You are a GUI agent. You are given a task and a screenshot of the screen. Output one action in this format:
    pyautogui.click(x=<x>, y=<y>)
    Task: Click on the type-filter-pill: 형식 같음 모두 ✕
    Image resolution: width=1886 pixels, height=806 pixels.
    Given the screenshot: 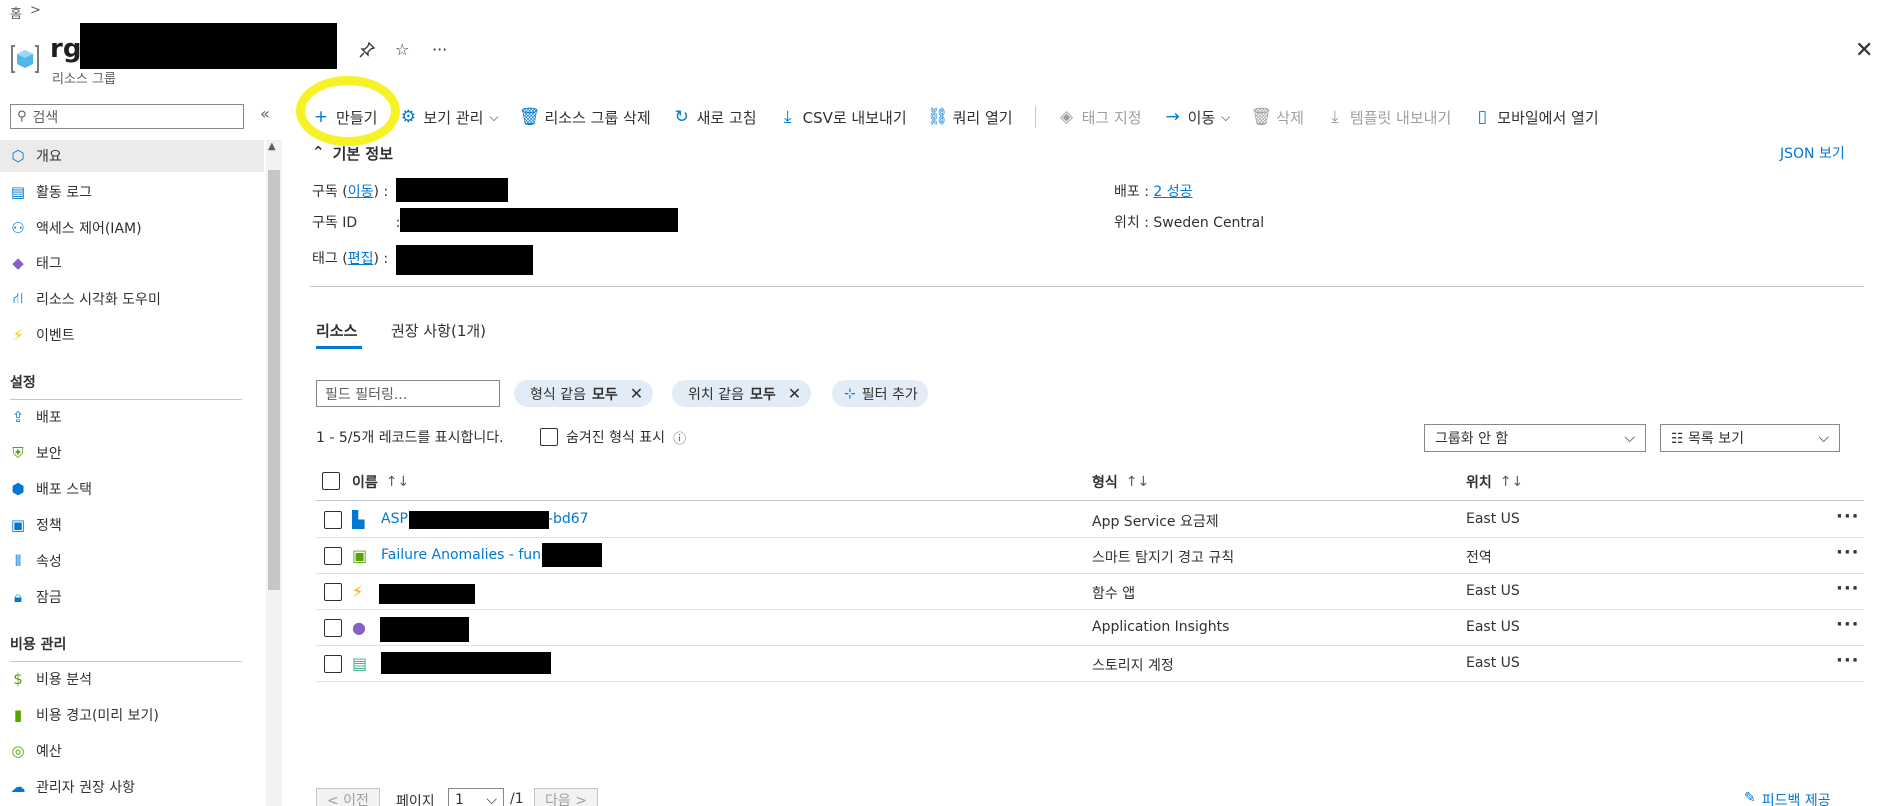 What is the action you would take?
    pyautogui.click(x=584, y=393)
    